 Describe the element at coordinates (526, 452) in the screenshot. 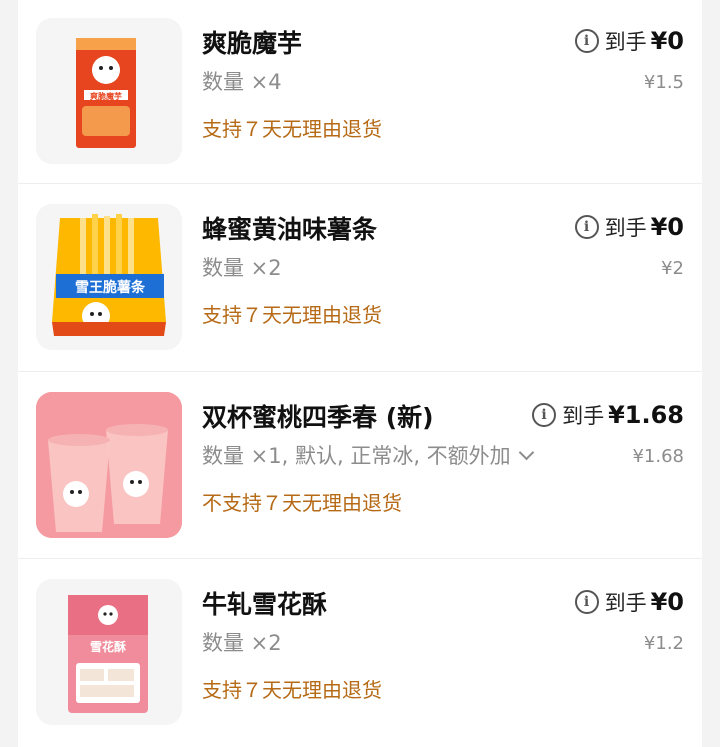

I see `chevron-down-icon` at that location.